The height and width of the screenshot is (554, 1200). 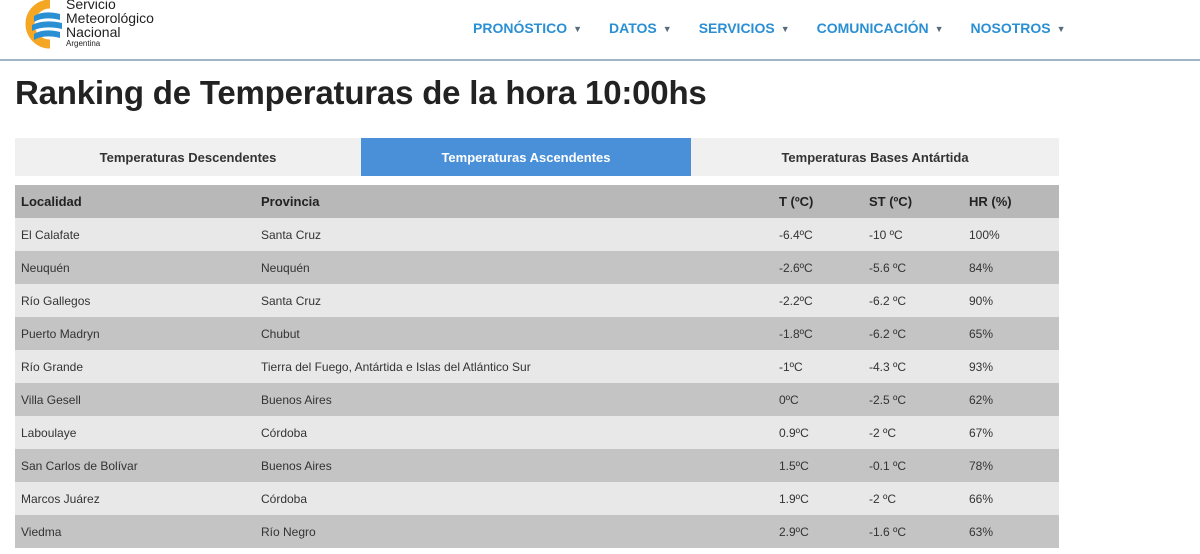 What do you see at coordinates (818, 498) in the screenshot?
I see `cell-temperatura: 1.9ºC` at bounding box center [818, 498].